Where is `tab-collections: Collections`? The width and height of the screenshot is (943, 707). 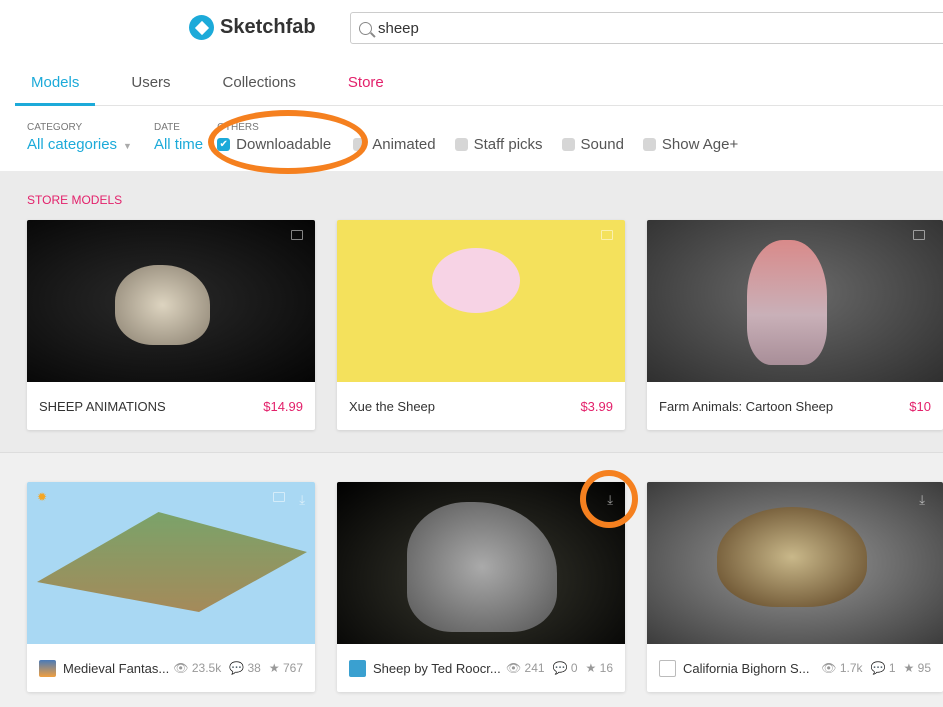 tab-collections: Collections is located at coordinates (259, 83).